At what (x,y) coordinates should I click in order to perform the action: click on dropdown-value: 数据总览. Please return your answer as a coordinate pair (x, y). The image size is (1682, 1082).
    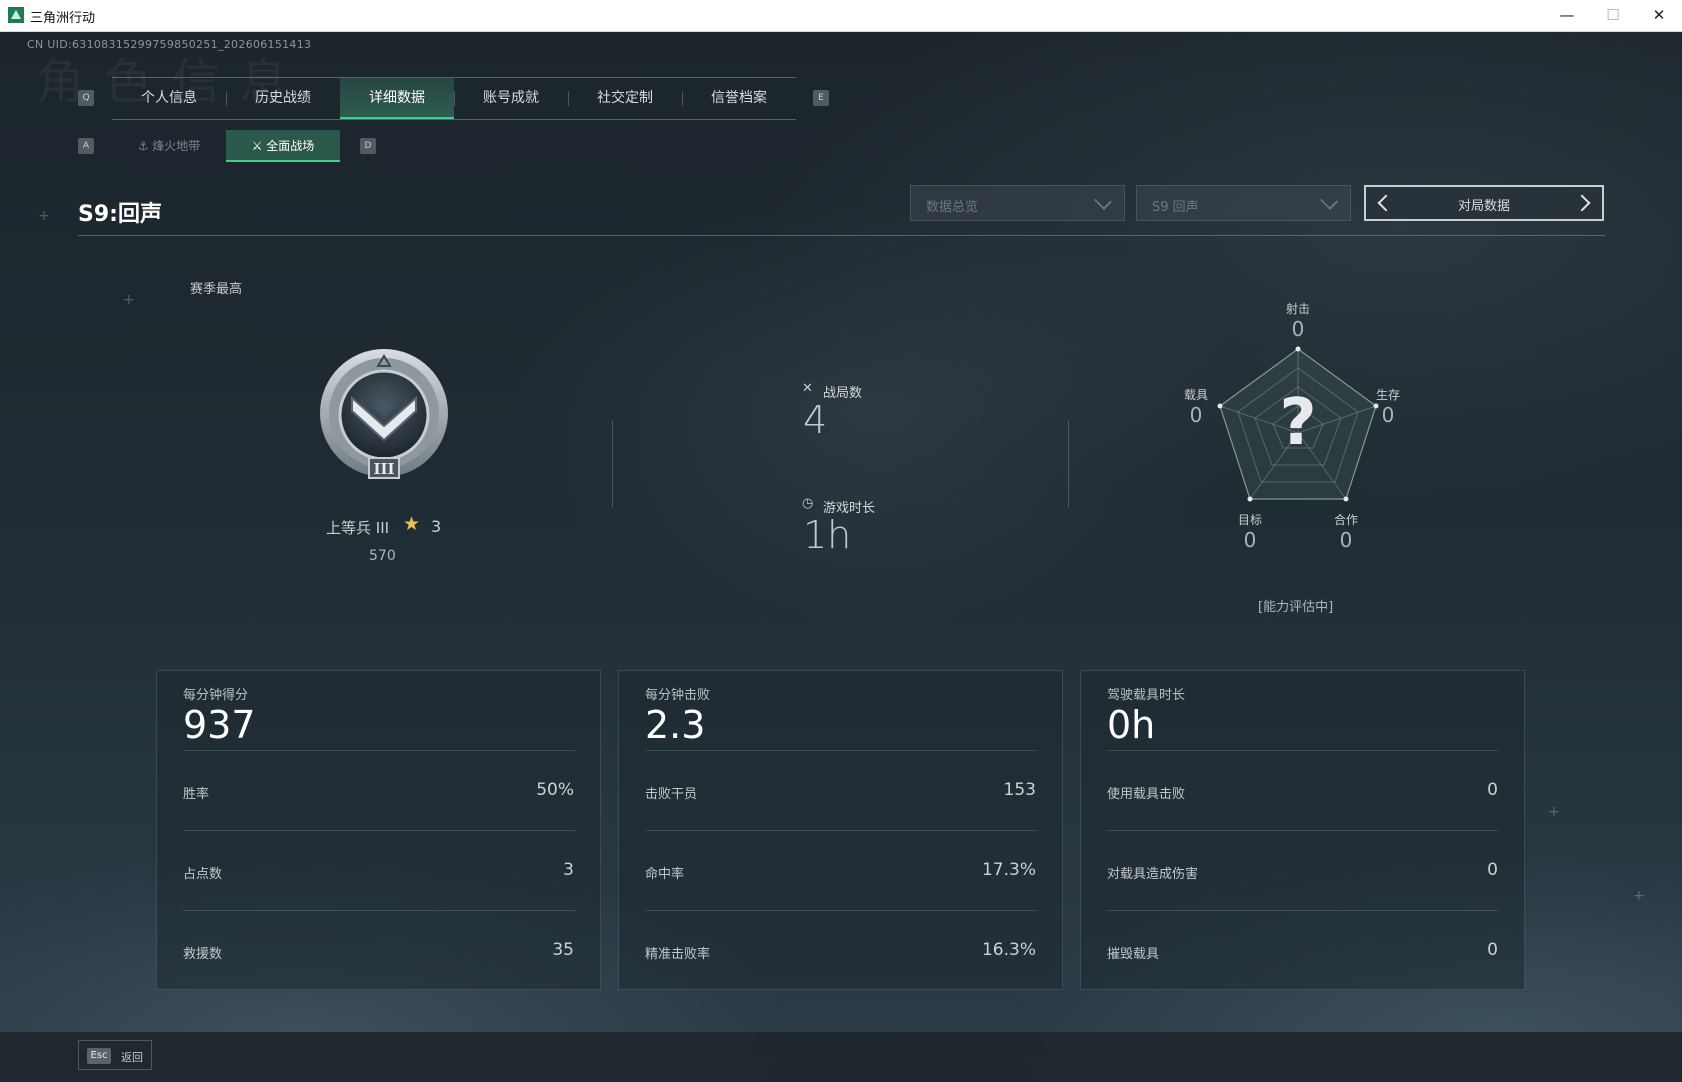
    Looking at the image, I should click on (952, 207).